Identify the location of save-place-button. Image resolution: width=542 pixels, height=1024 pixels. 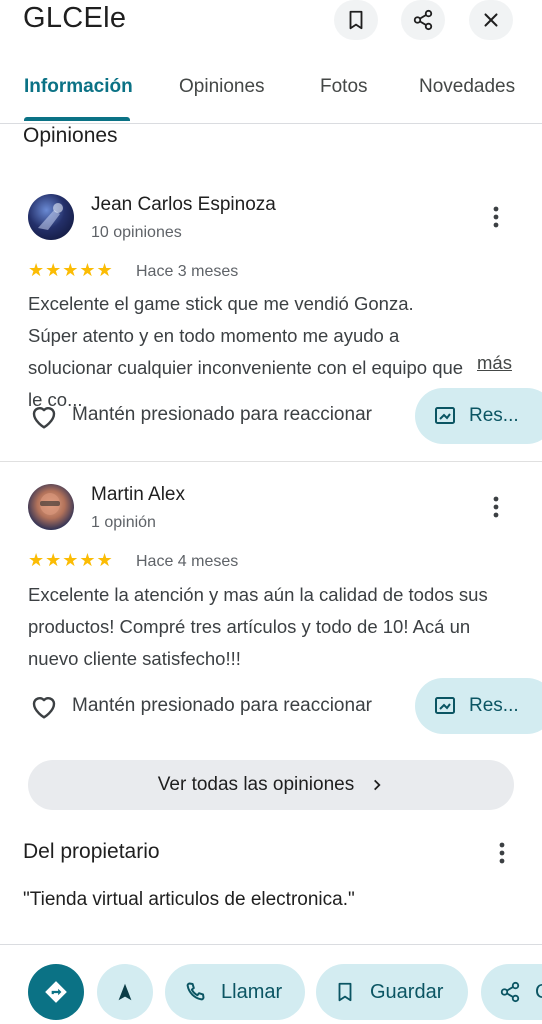
(356, 20).